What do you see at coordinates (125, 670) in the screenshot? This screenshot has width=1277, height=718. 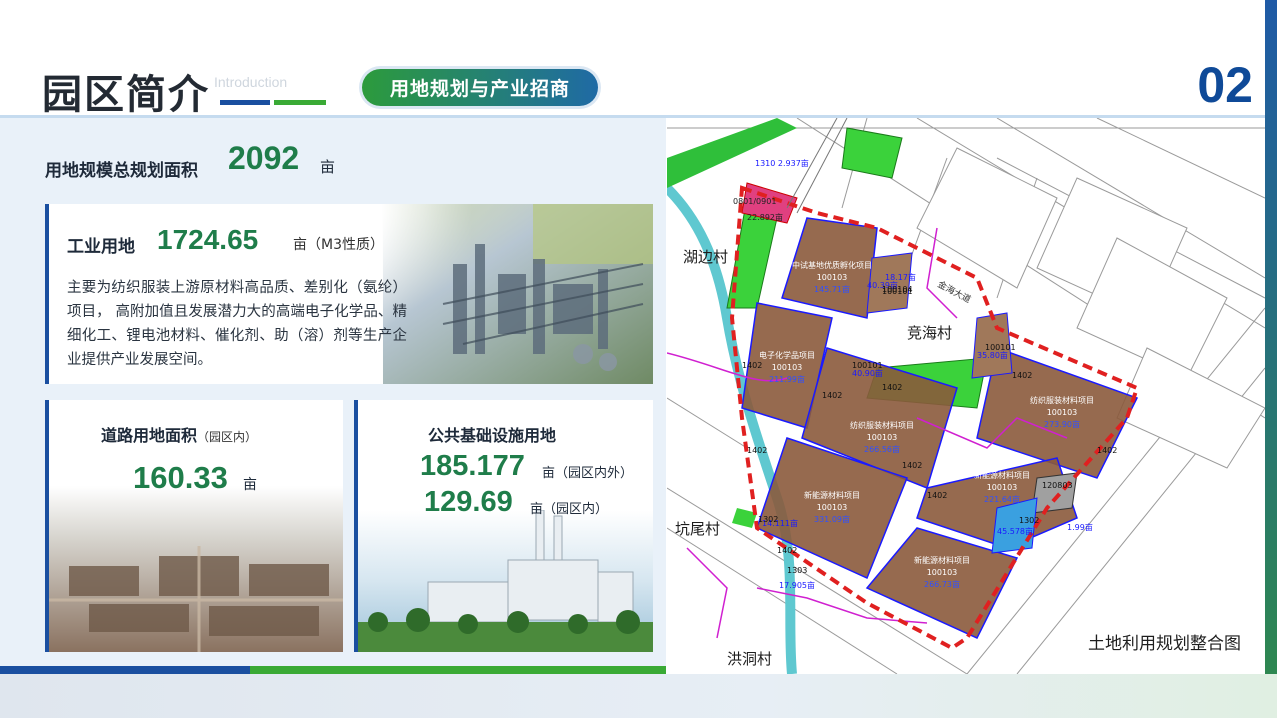 I see `footer-bar-blue` at bounding box center [125, 670].